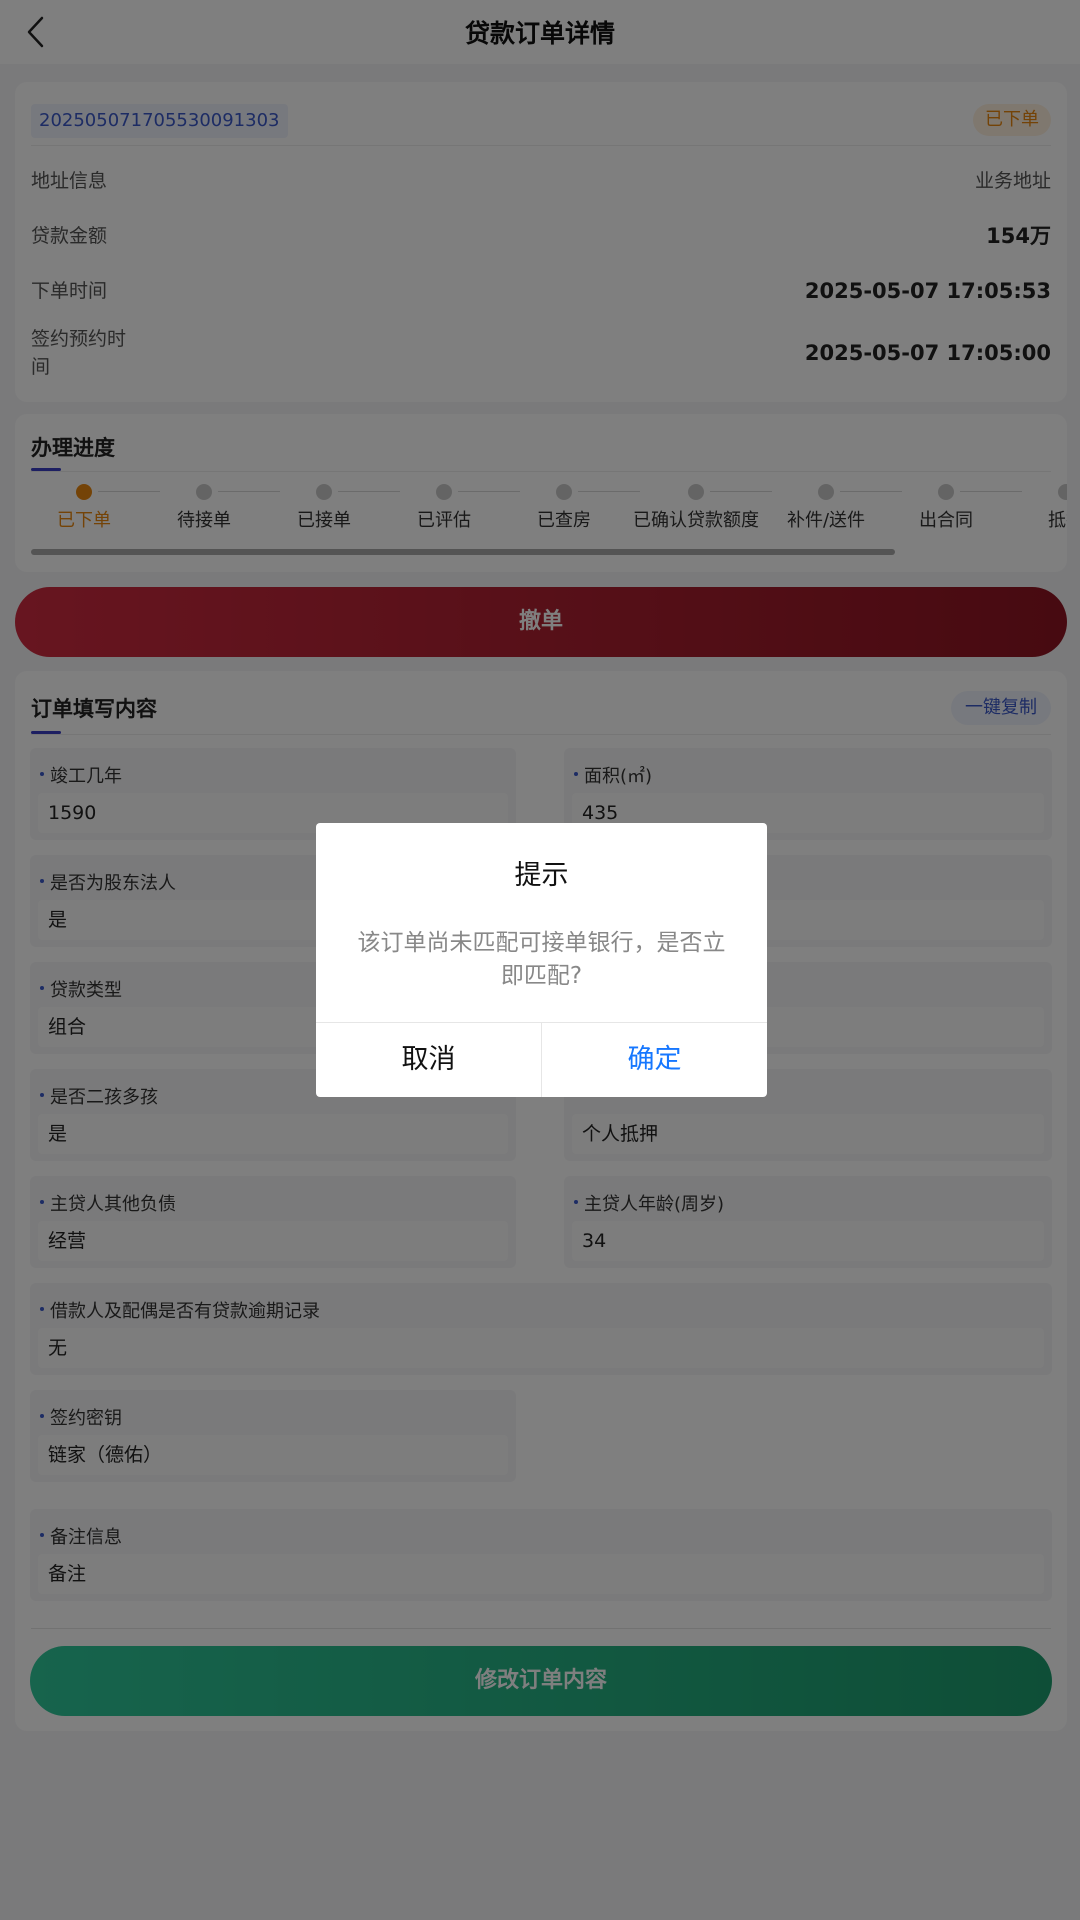 This screenshot has width=1080, height=1920. I want to click on confirm-dialog: 提示 该订单尚未匹配可接单银行，是否立即匹配? 取消 确定, so click(541, 960).